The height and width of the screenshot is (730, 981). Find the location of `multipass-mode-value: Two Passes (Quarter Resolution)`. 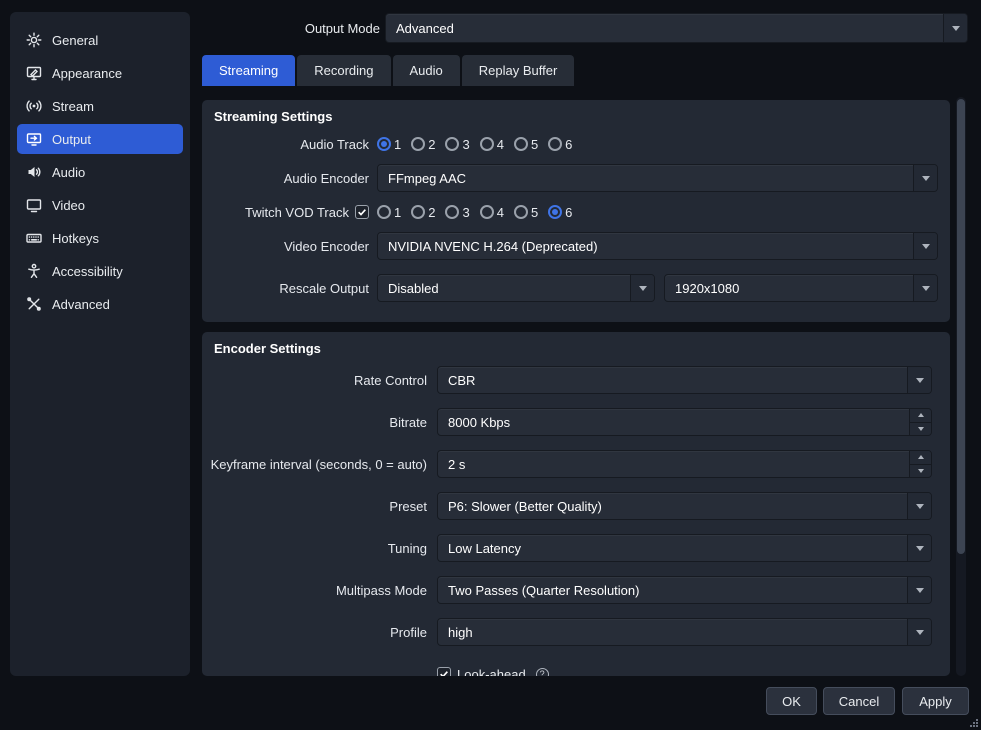

multipass-mode-value: Two Passes (Quarter Resolution) is located at coordinates (544, 590).